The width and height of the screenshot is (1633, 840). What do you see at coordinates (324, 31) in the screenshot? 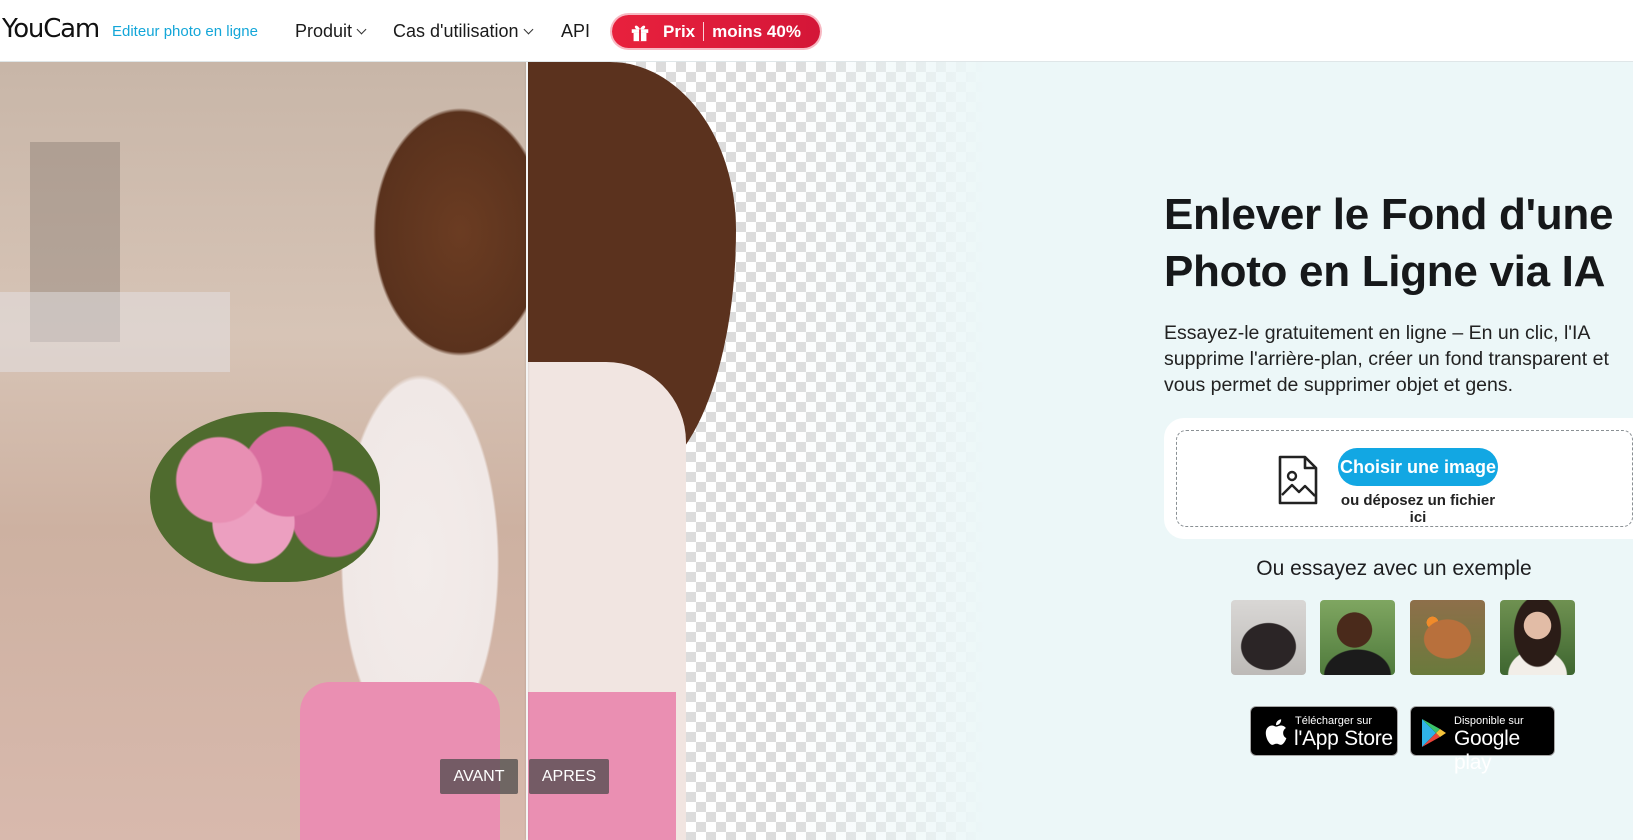
I see `nav-produit-label: Produit` at bounding box center [324, 31].